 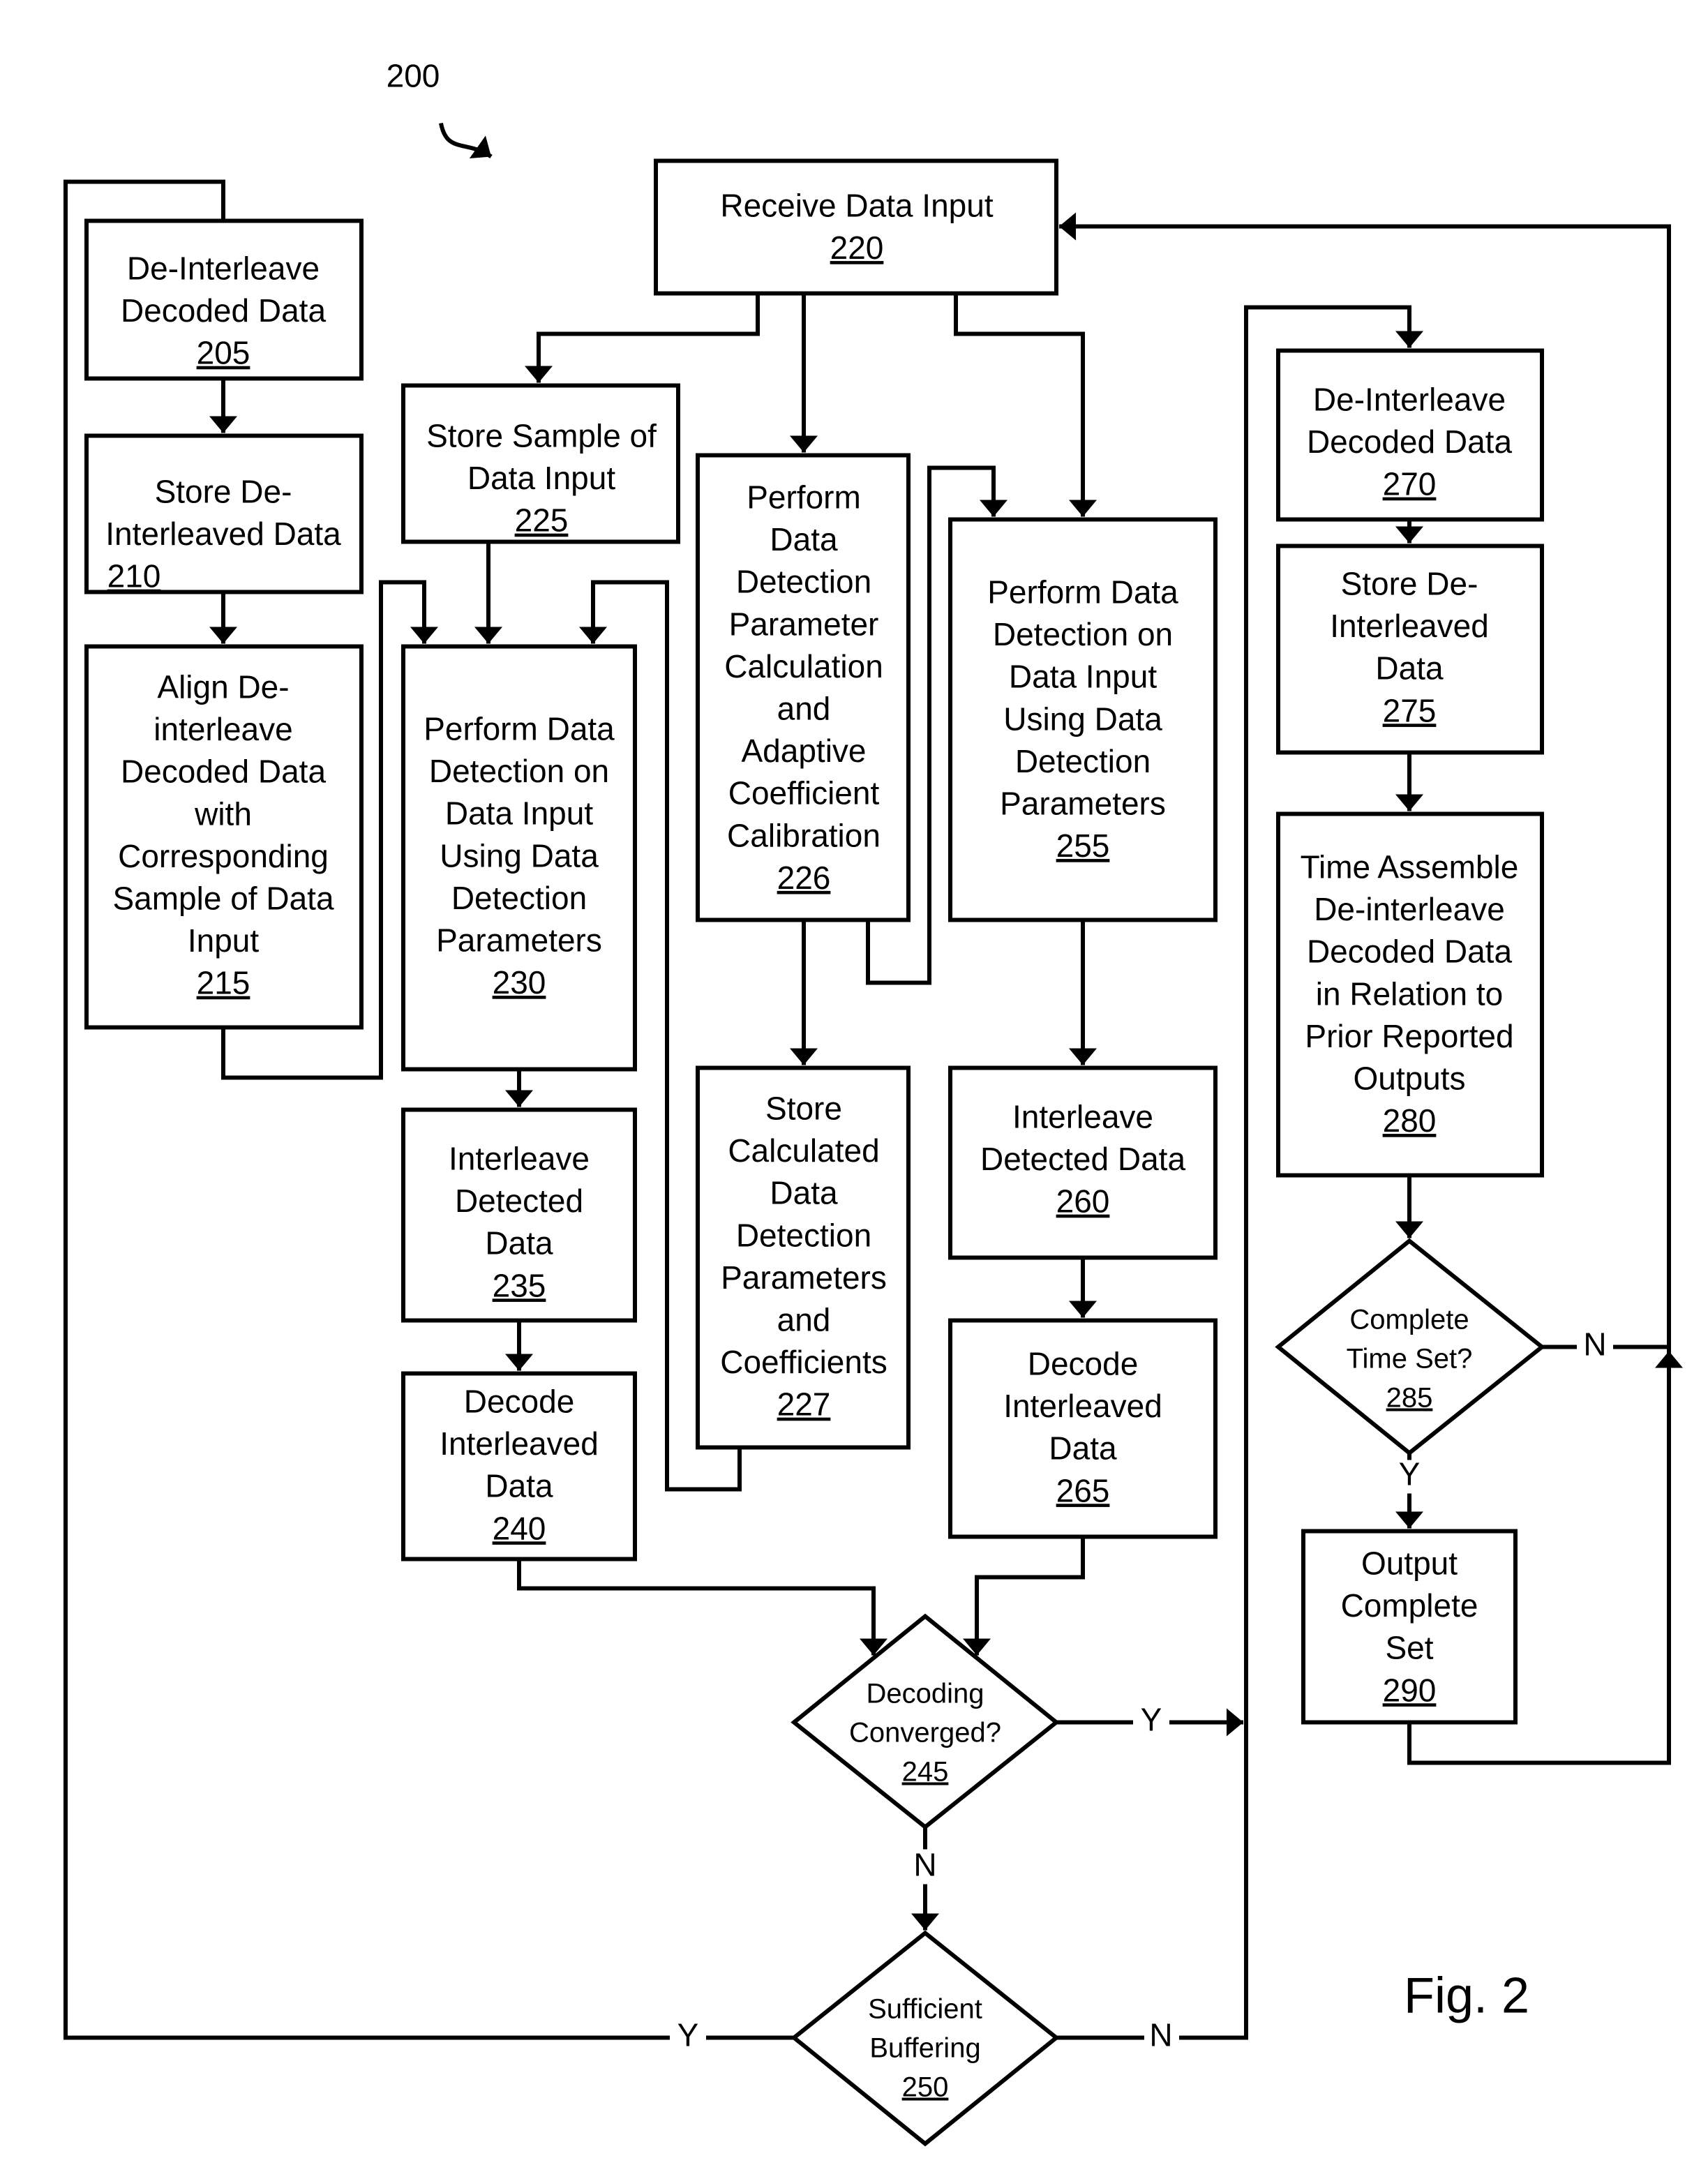 What do you see at coordinates (1410, 1690) in the screenshot?
I see `node-reference-number: 290` at bounding box center [1410, 1690].